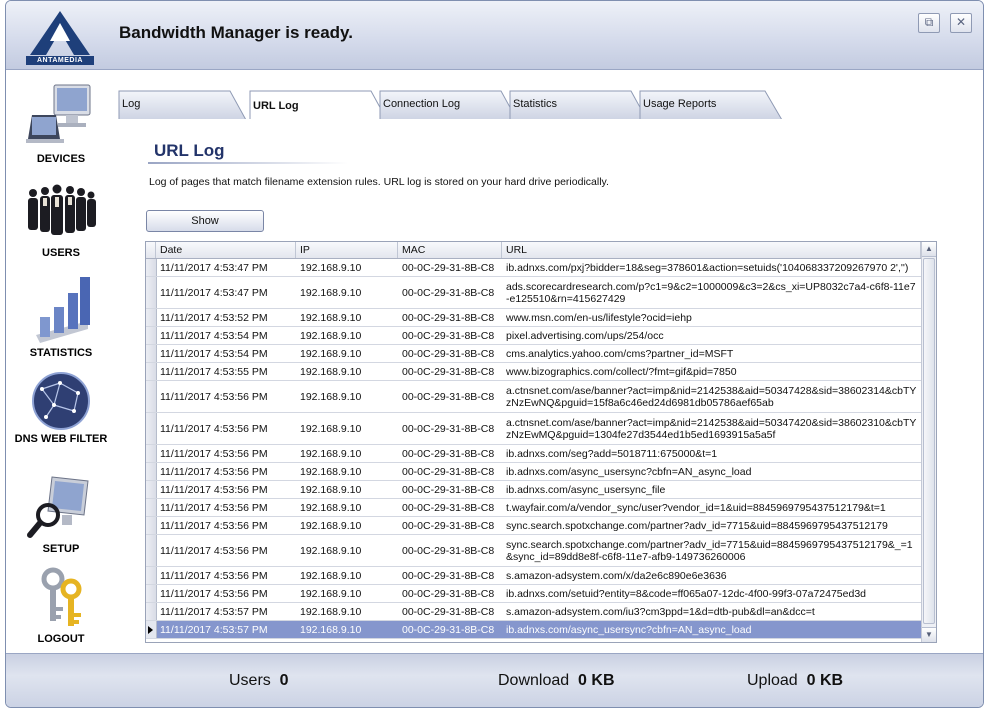  What do you see at coordinates (450, 250) in the screenshot?
I see `column-header-mac: MAC` at bounding box center [450, 250].